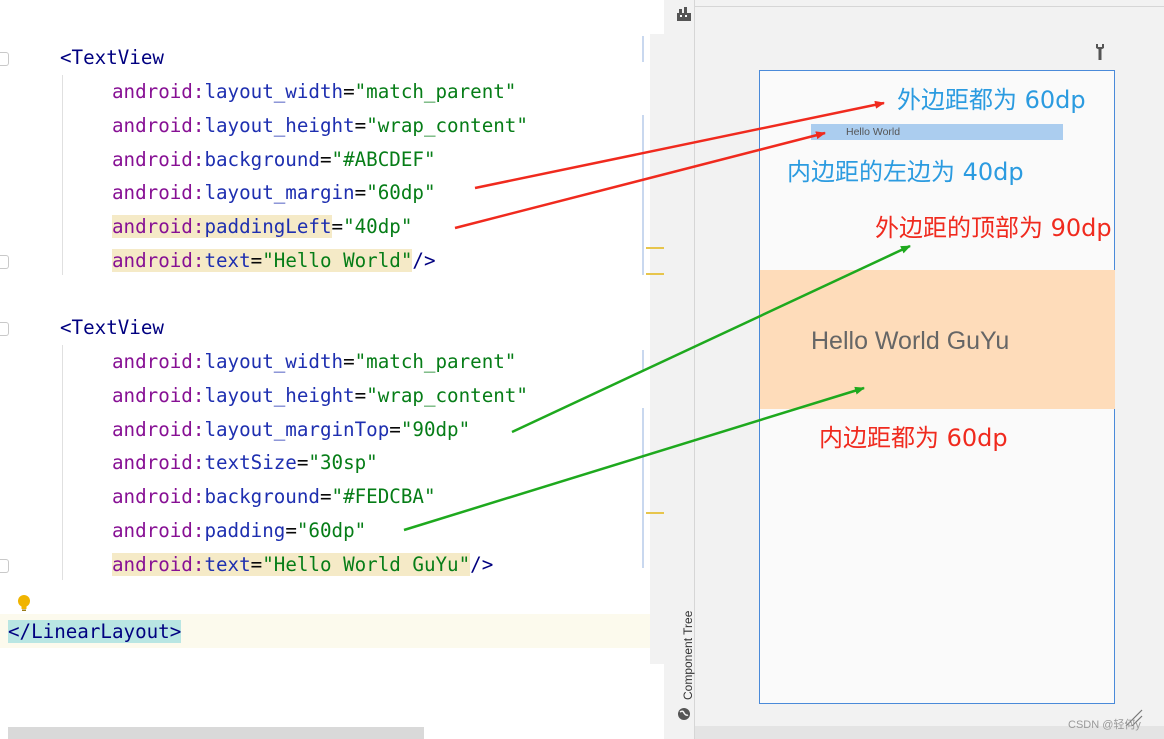 Image resolution: width=1164 pixels, height=739 pixels. I want to click on textview-hello-world-text: Hello World, so click(873, 132).